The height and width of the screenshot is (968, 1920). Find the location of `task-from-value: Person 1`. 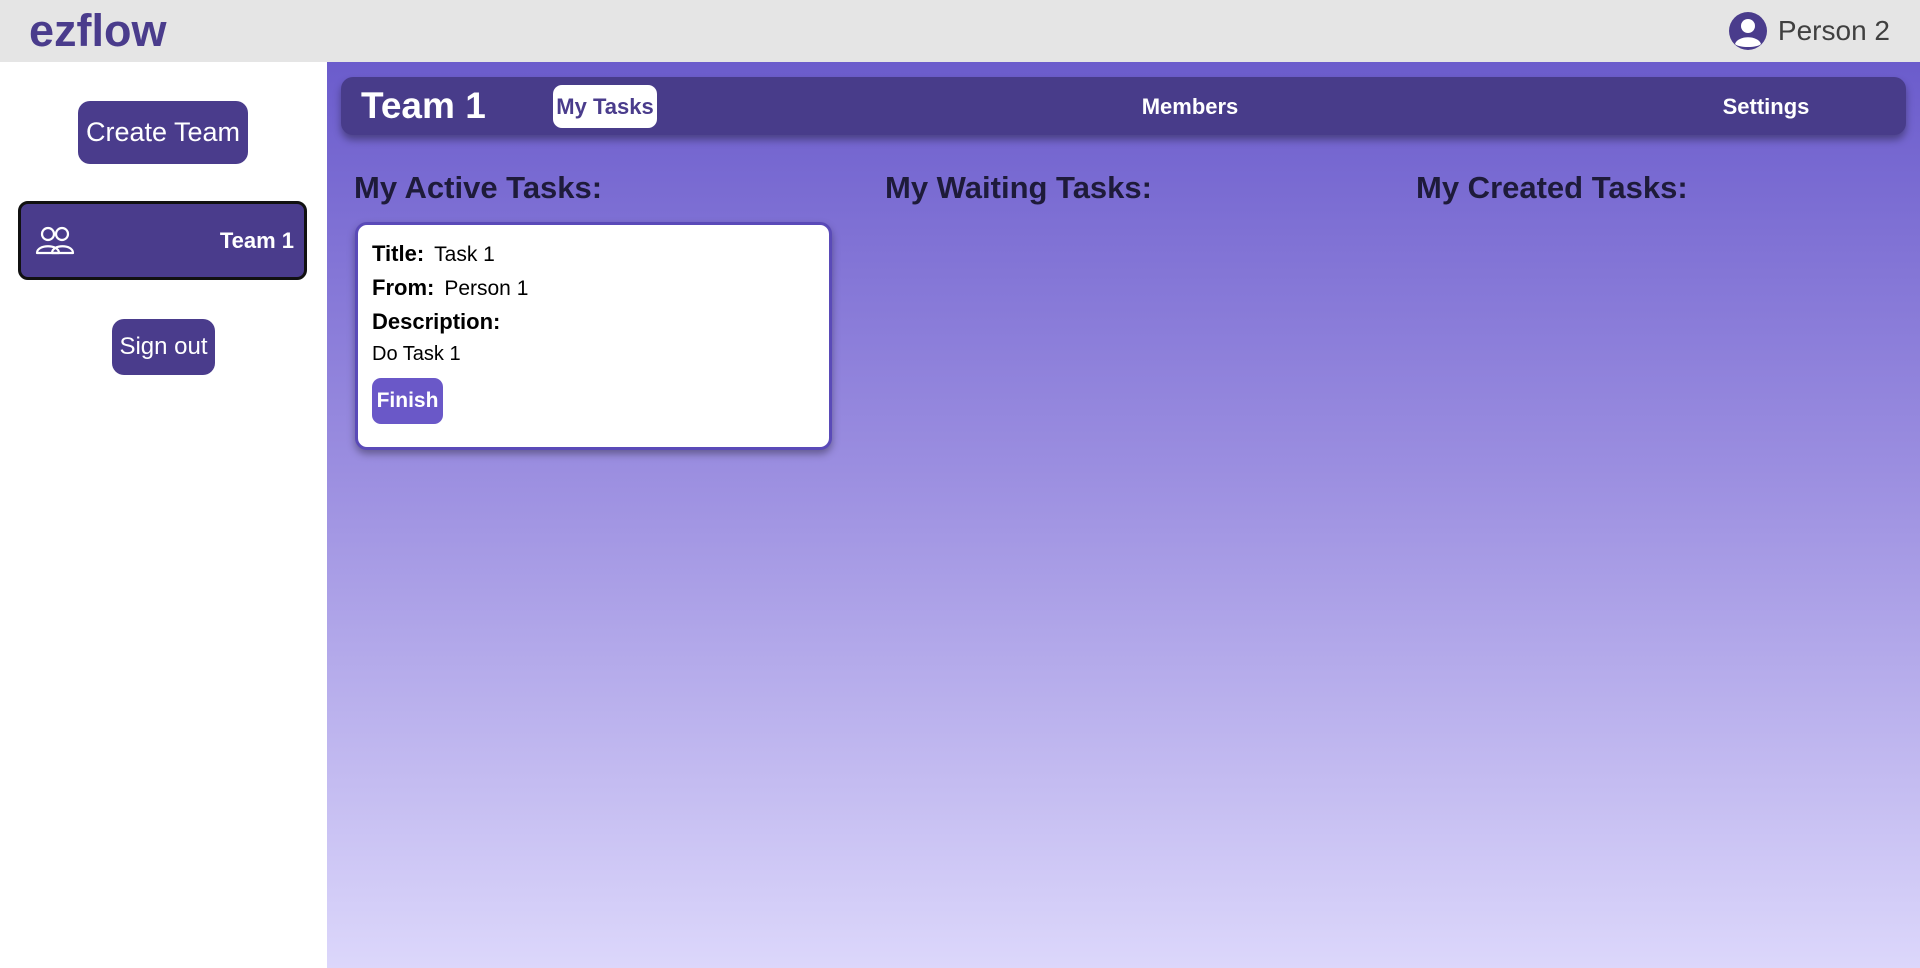

task-from-value: Person 1 is located at coordinates (486, 288).